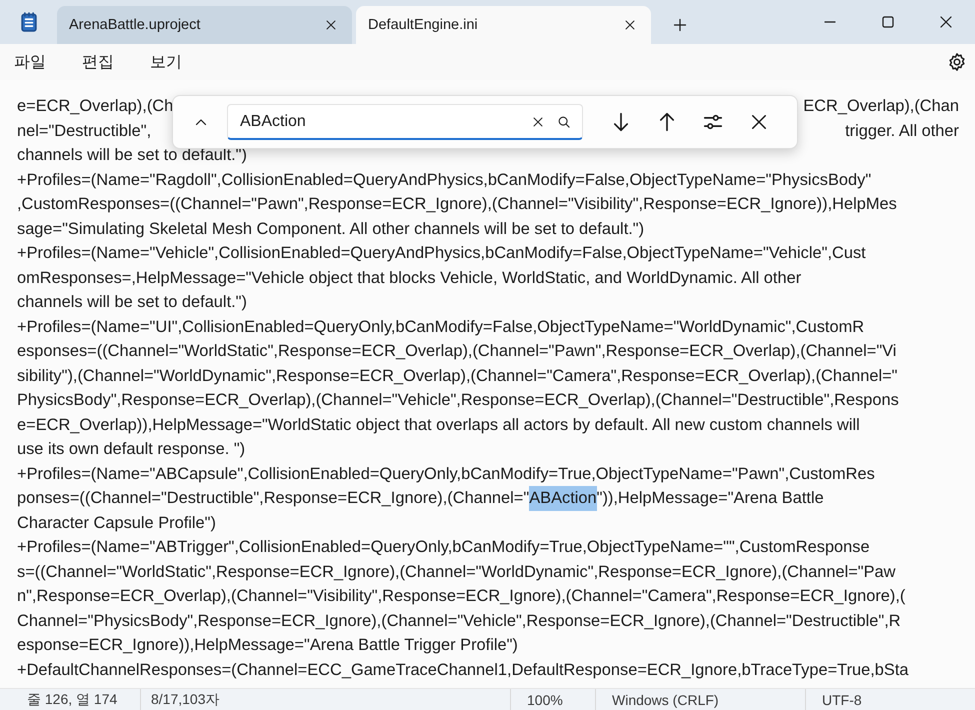  Describe the element at coordinates (957, 62) in the screenshot. I see `settings-icon` at that location.